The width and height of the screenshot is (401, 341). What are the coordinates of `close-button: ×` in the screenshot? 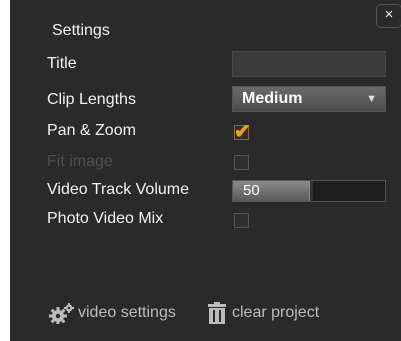 It's located at (388, 16).